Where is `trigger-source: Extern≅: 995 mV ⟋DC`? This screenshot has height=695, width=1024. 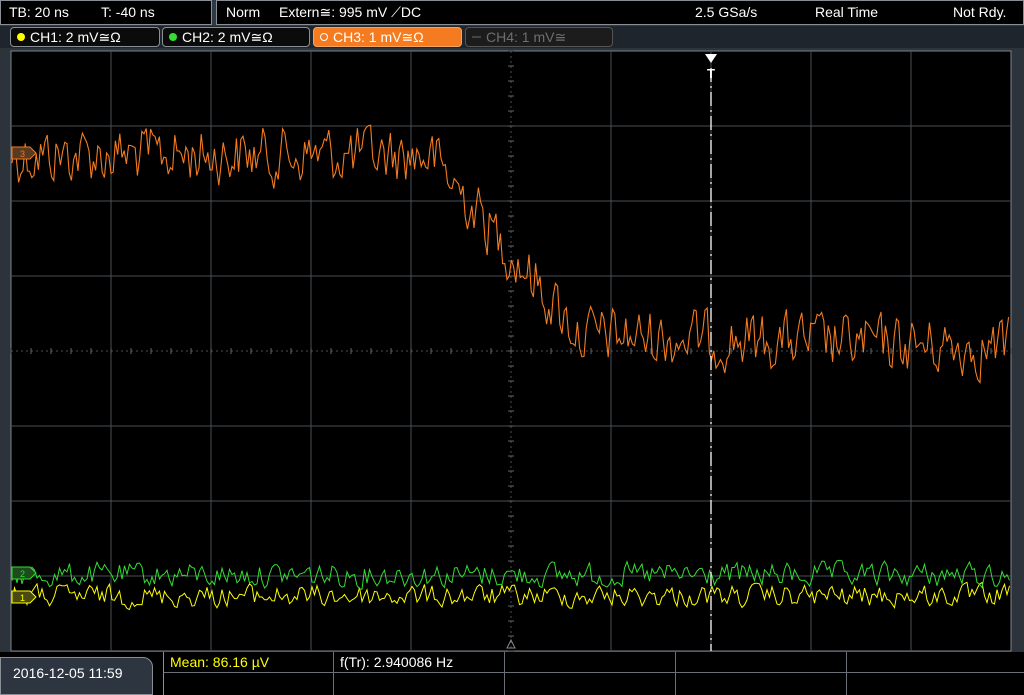 trigger-source: Extern≅: 995 mV ⟋DC is located at coordinates (350, 12).